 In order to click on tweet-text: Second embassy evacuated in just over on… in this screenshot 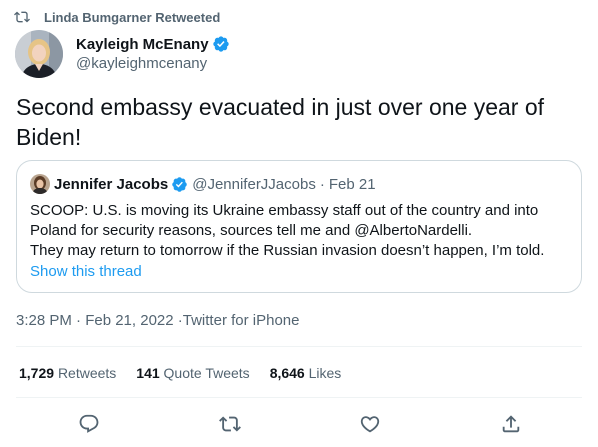, I will do `click(280, 122)`.